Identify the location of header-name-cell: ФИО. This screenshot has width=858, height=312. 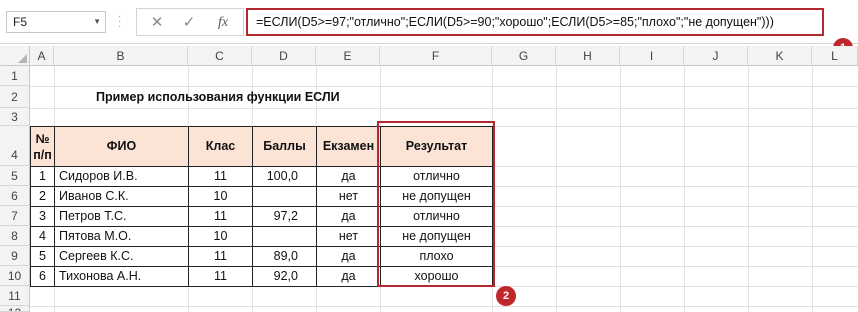
(121, 146).